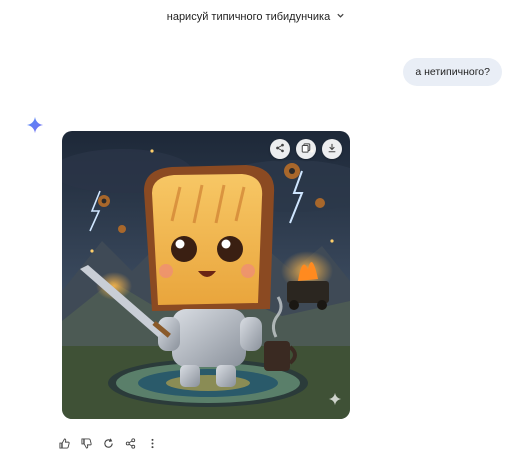  I want to click on more-vert-icon, so click(152, 445).